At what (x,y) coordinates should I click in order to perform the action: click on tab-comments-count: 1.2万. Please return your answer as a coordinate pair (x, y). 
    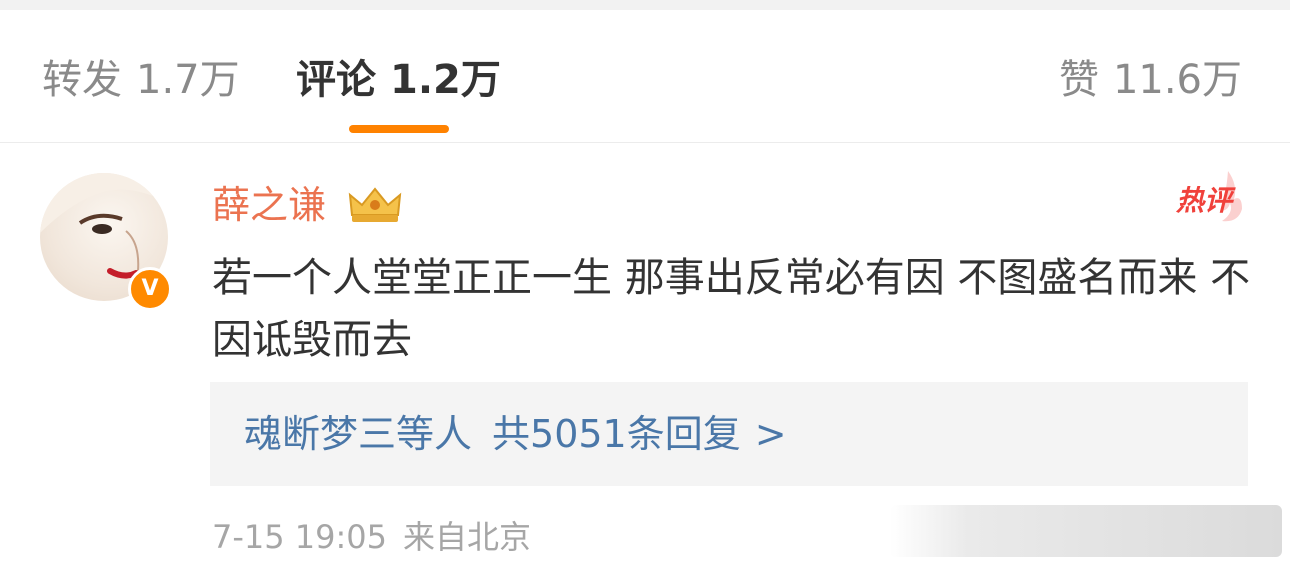
    Looking at the image, I should click on (445, 80).